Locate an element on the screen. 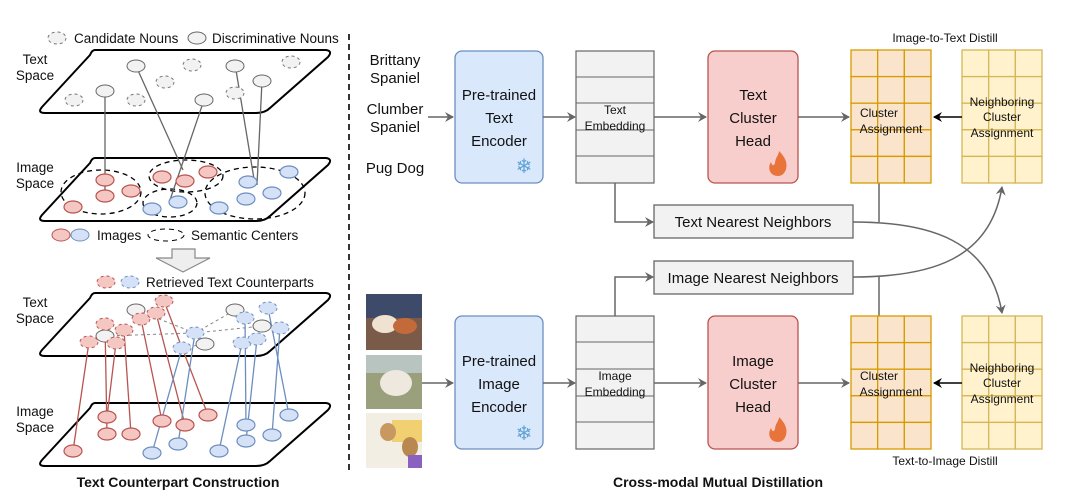 This screenshot has height=501, width=1080. input-text-clumber: Spaniel is located at coordinates (395, 127).